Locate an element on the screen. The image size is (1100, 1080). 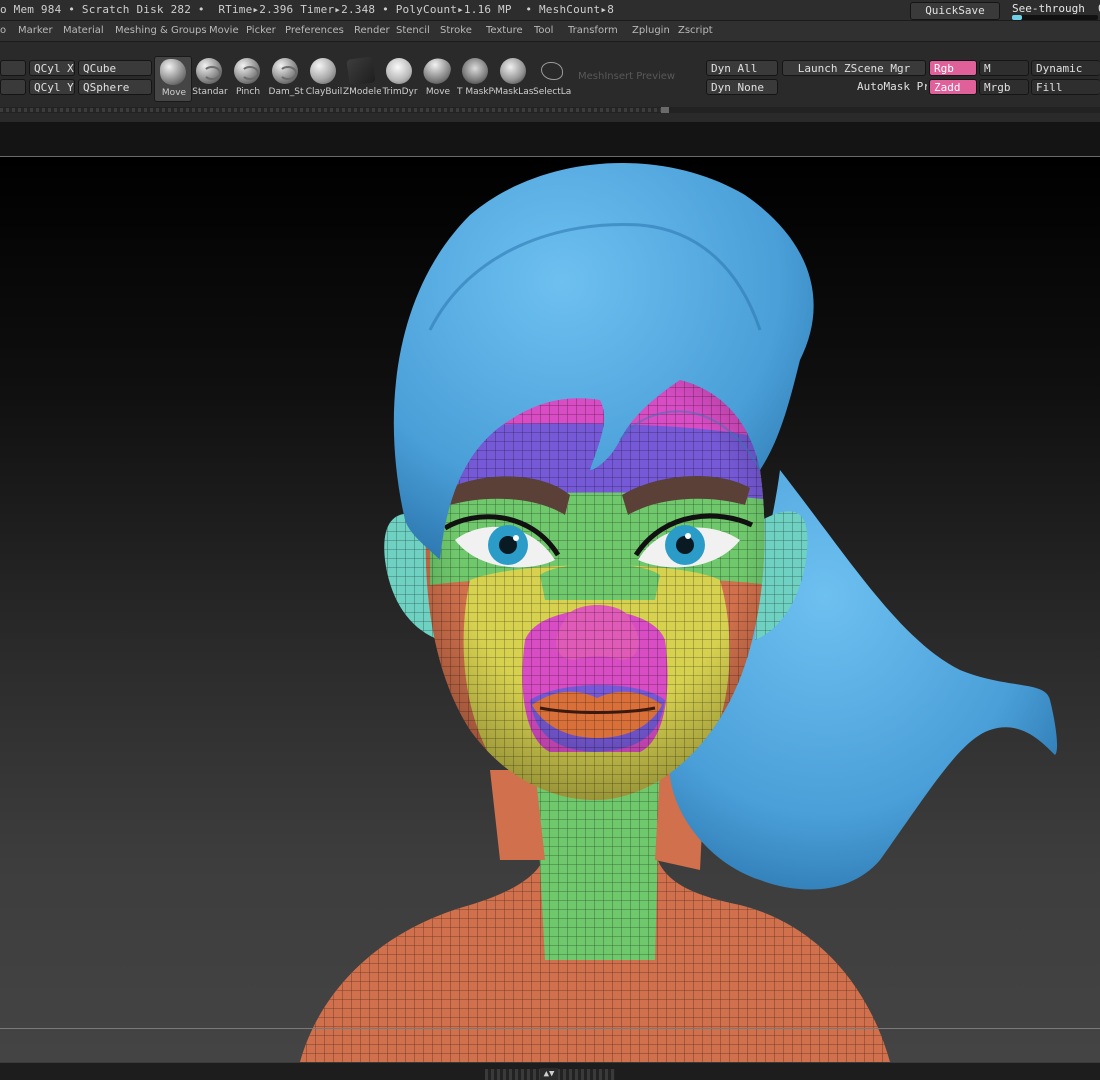
brush-label: TrimDyr is located at coordinates (400, 92).